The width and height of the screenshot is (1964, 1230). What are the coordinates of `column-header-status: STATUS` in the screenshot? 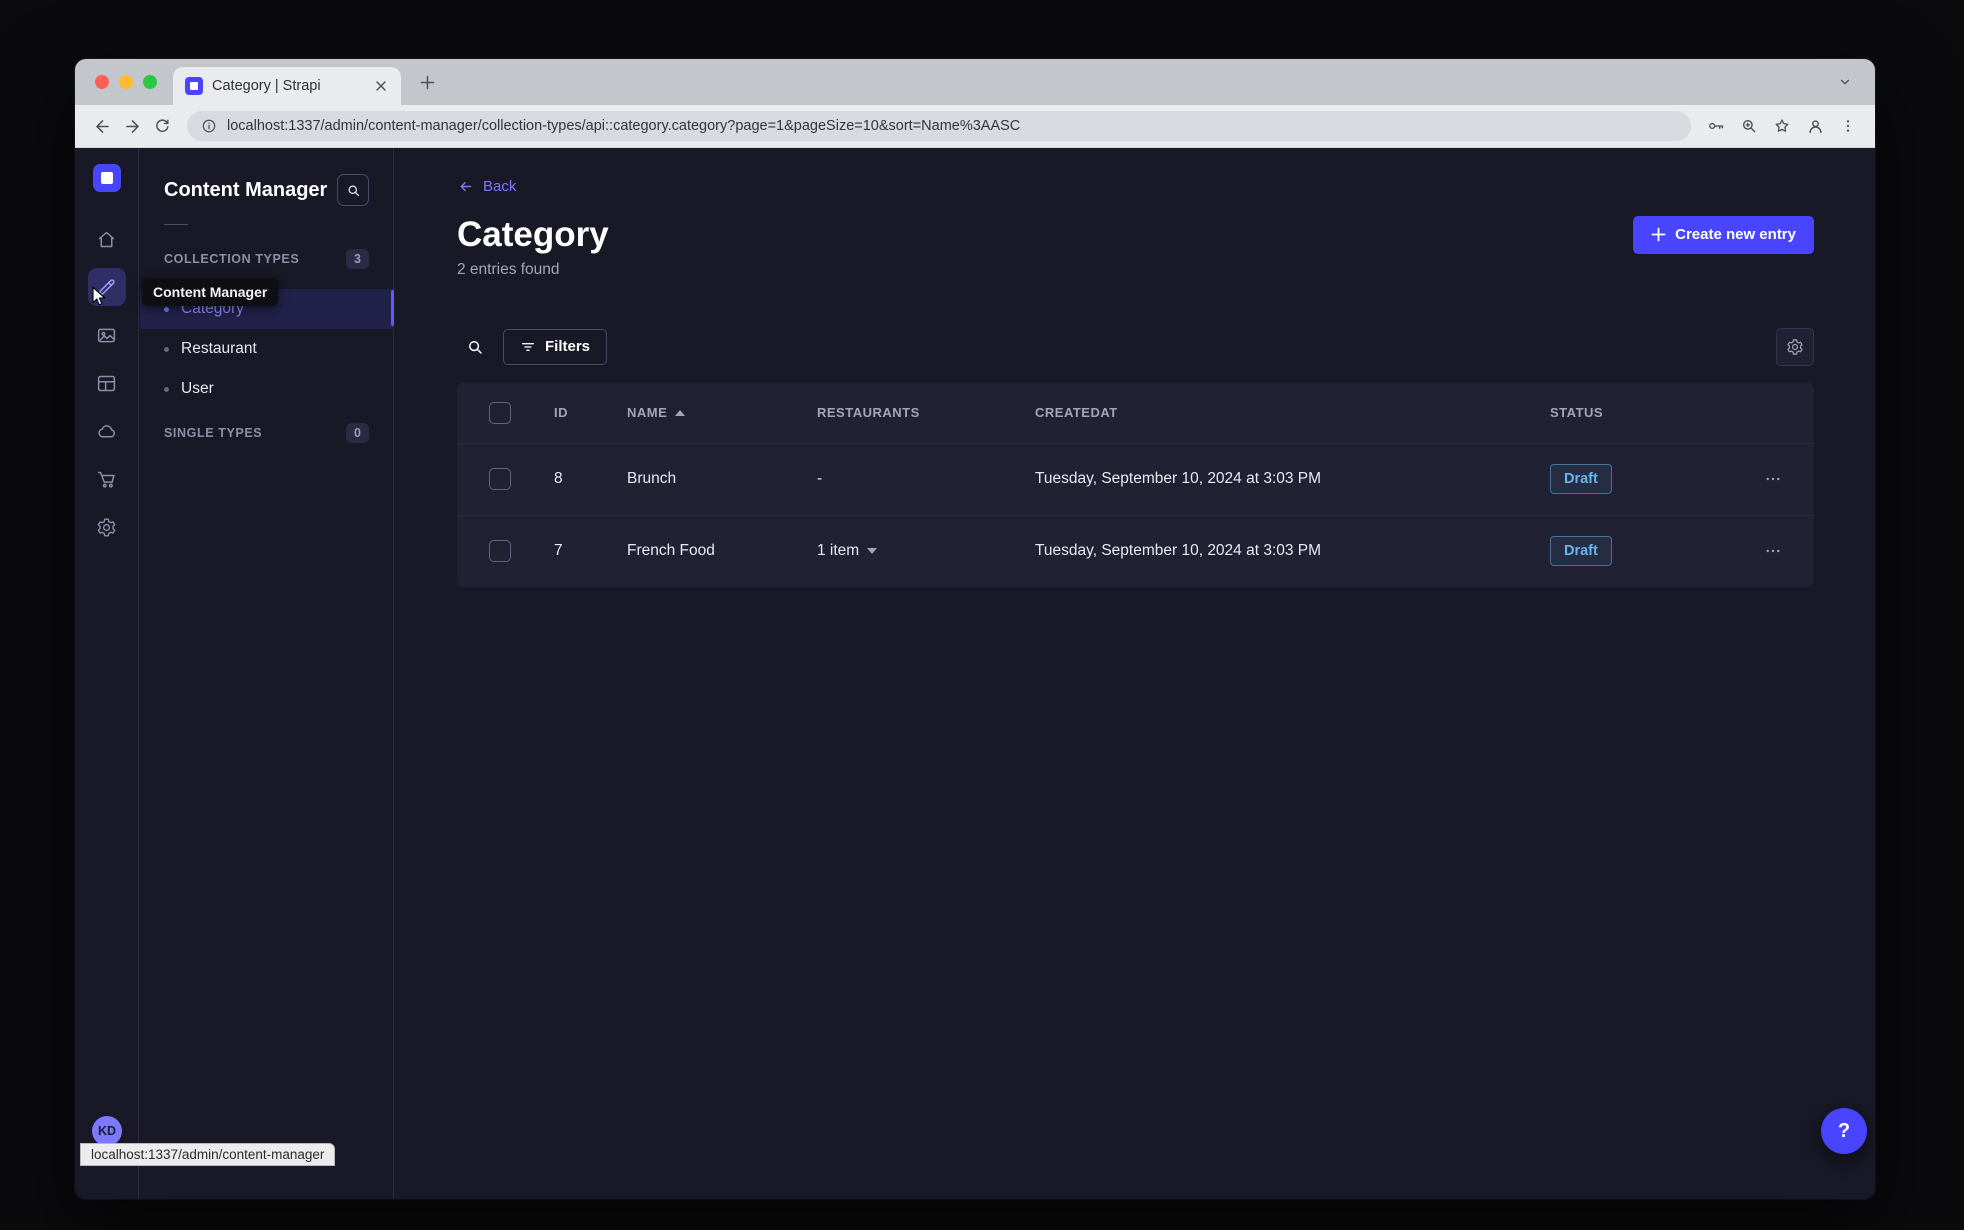 It's located at (1577, 412).